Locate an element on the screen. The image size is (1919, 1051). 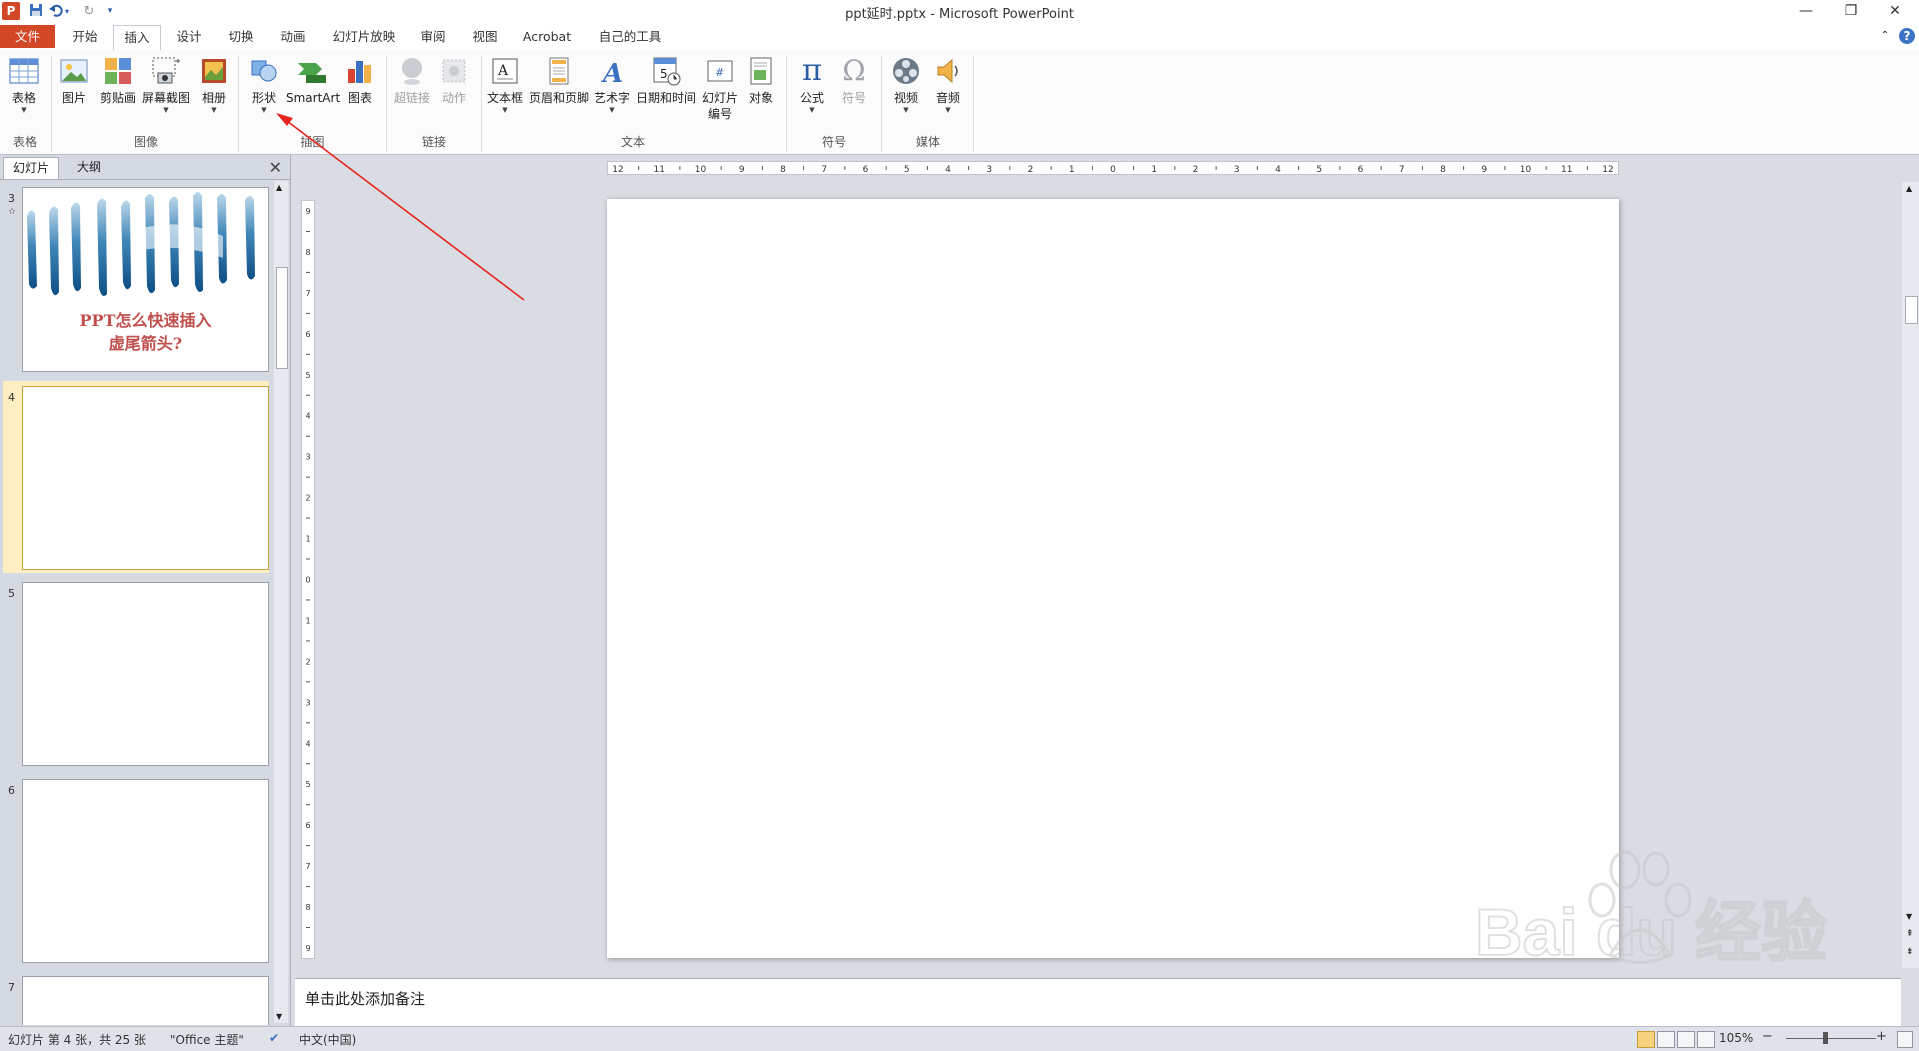
zoom-out-icon: − is located at coordinates (1767, 1036).